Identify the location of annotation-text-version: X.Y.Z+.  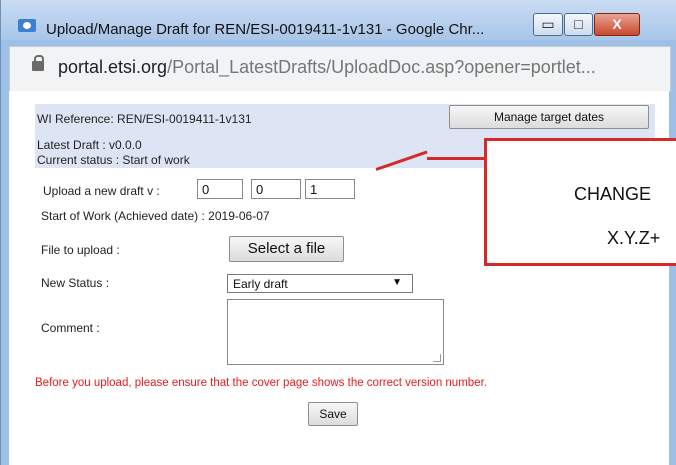
(634, 238).